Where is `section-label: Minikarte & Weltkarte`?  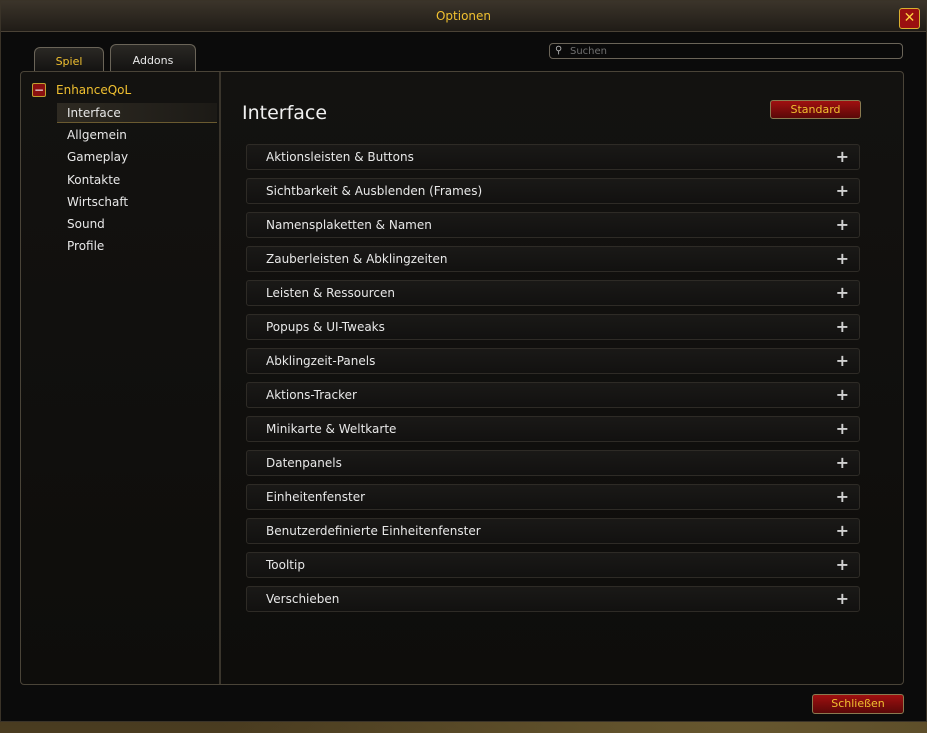 section-label: Minikarte & Weltkarte is located at coordinates (331, 429).